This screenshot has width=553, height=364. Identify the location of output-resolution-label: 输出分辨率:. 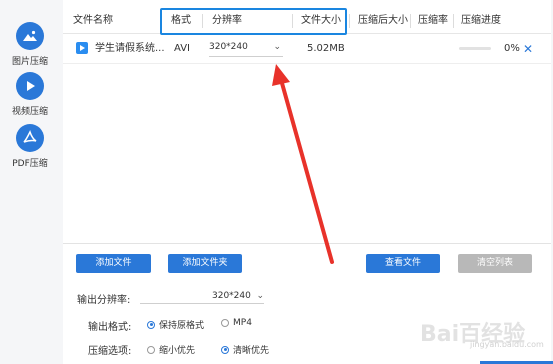
(104, 300).